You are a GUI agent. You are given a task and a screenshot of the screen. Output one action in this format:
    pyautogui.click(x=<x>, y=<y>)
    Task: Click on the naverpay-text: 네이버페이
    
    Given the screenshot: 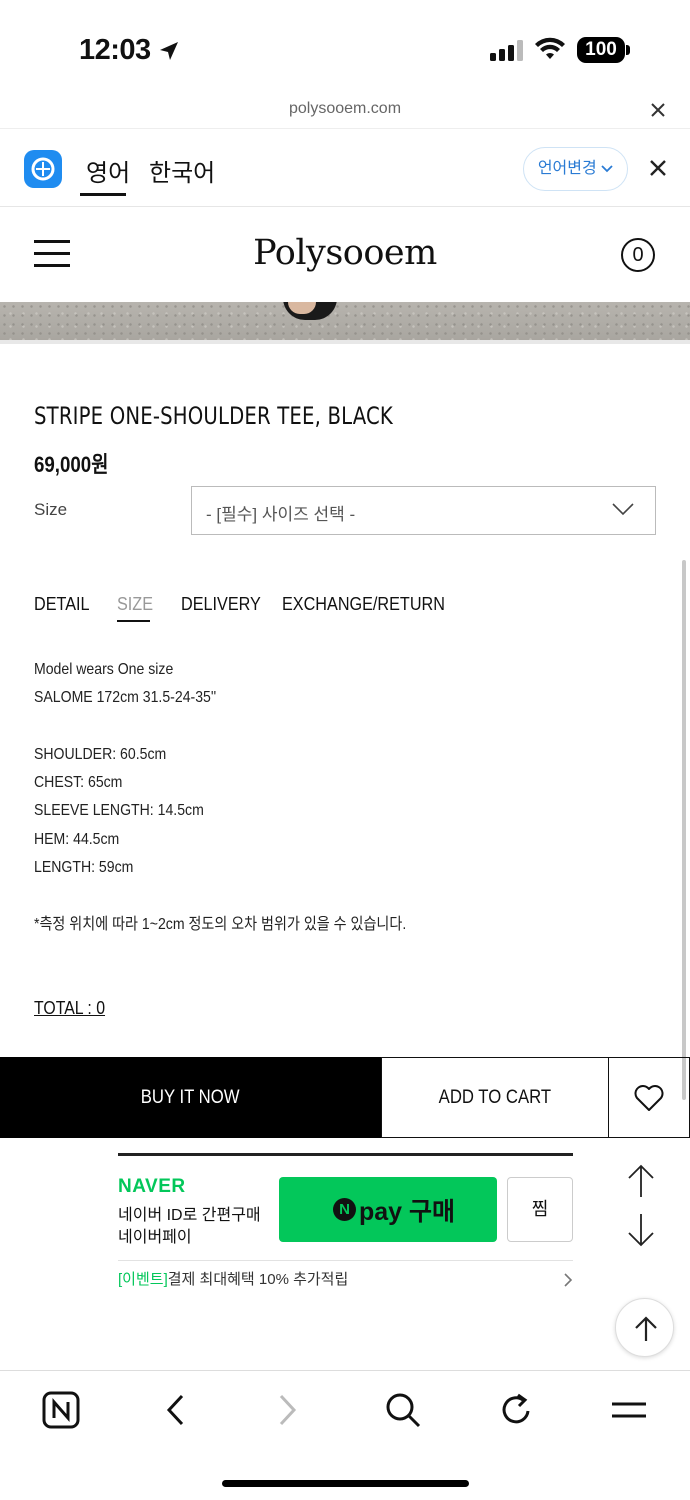 What is the action you would take?
    pyautogui.click(x=155, y=1237)
    